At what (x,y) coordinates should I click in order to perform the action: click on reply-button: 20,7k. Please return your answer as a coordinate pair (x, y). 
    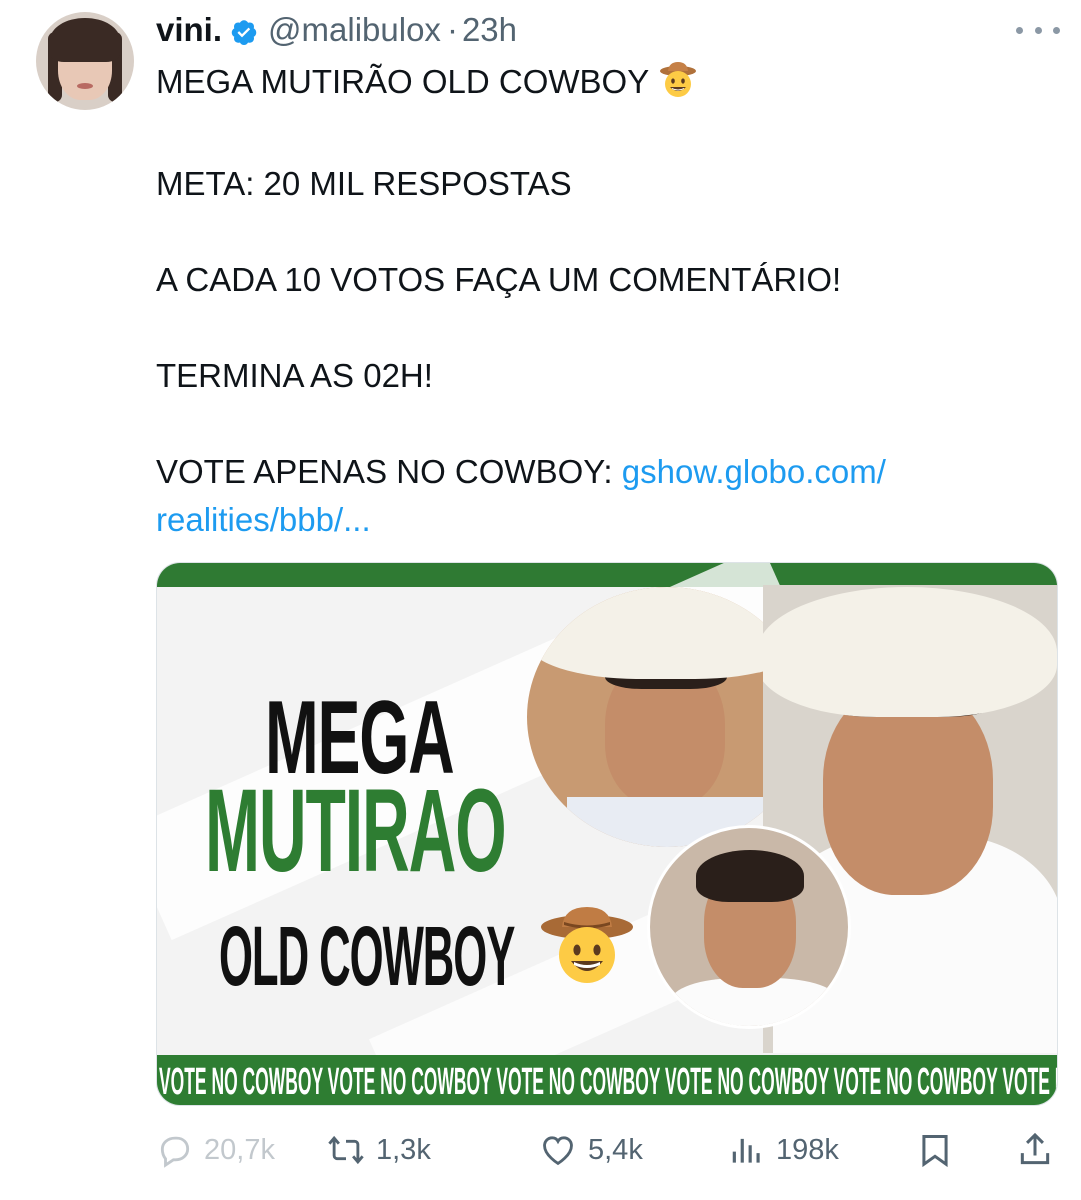
    Looking at the image, I should click on (215, 1150).